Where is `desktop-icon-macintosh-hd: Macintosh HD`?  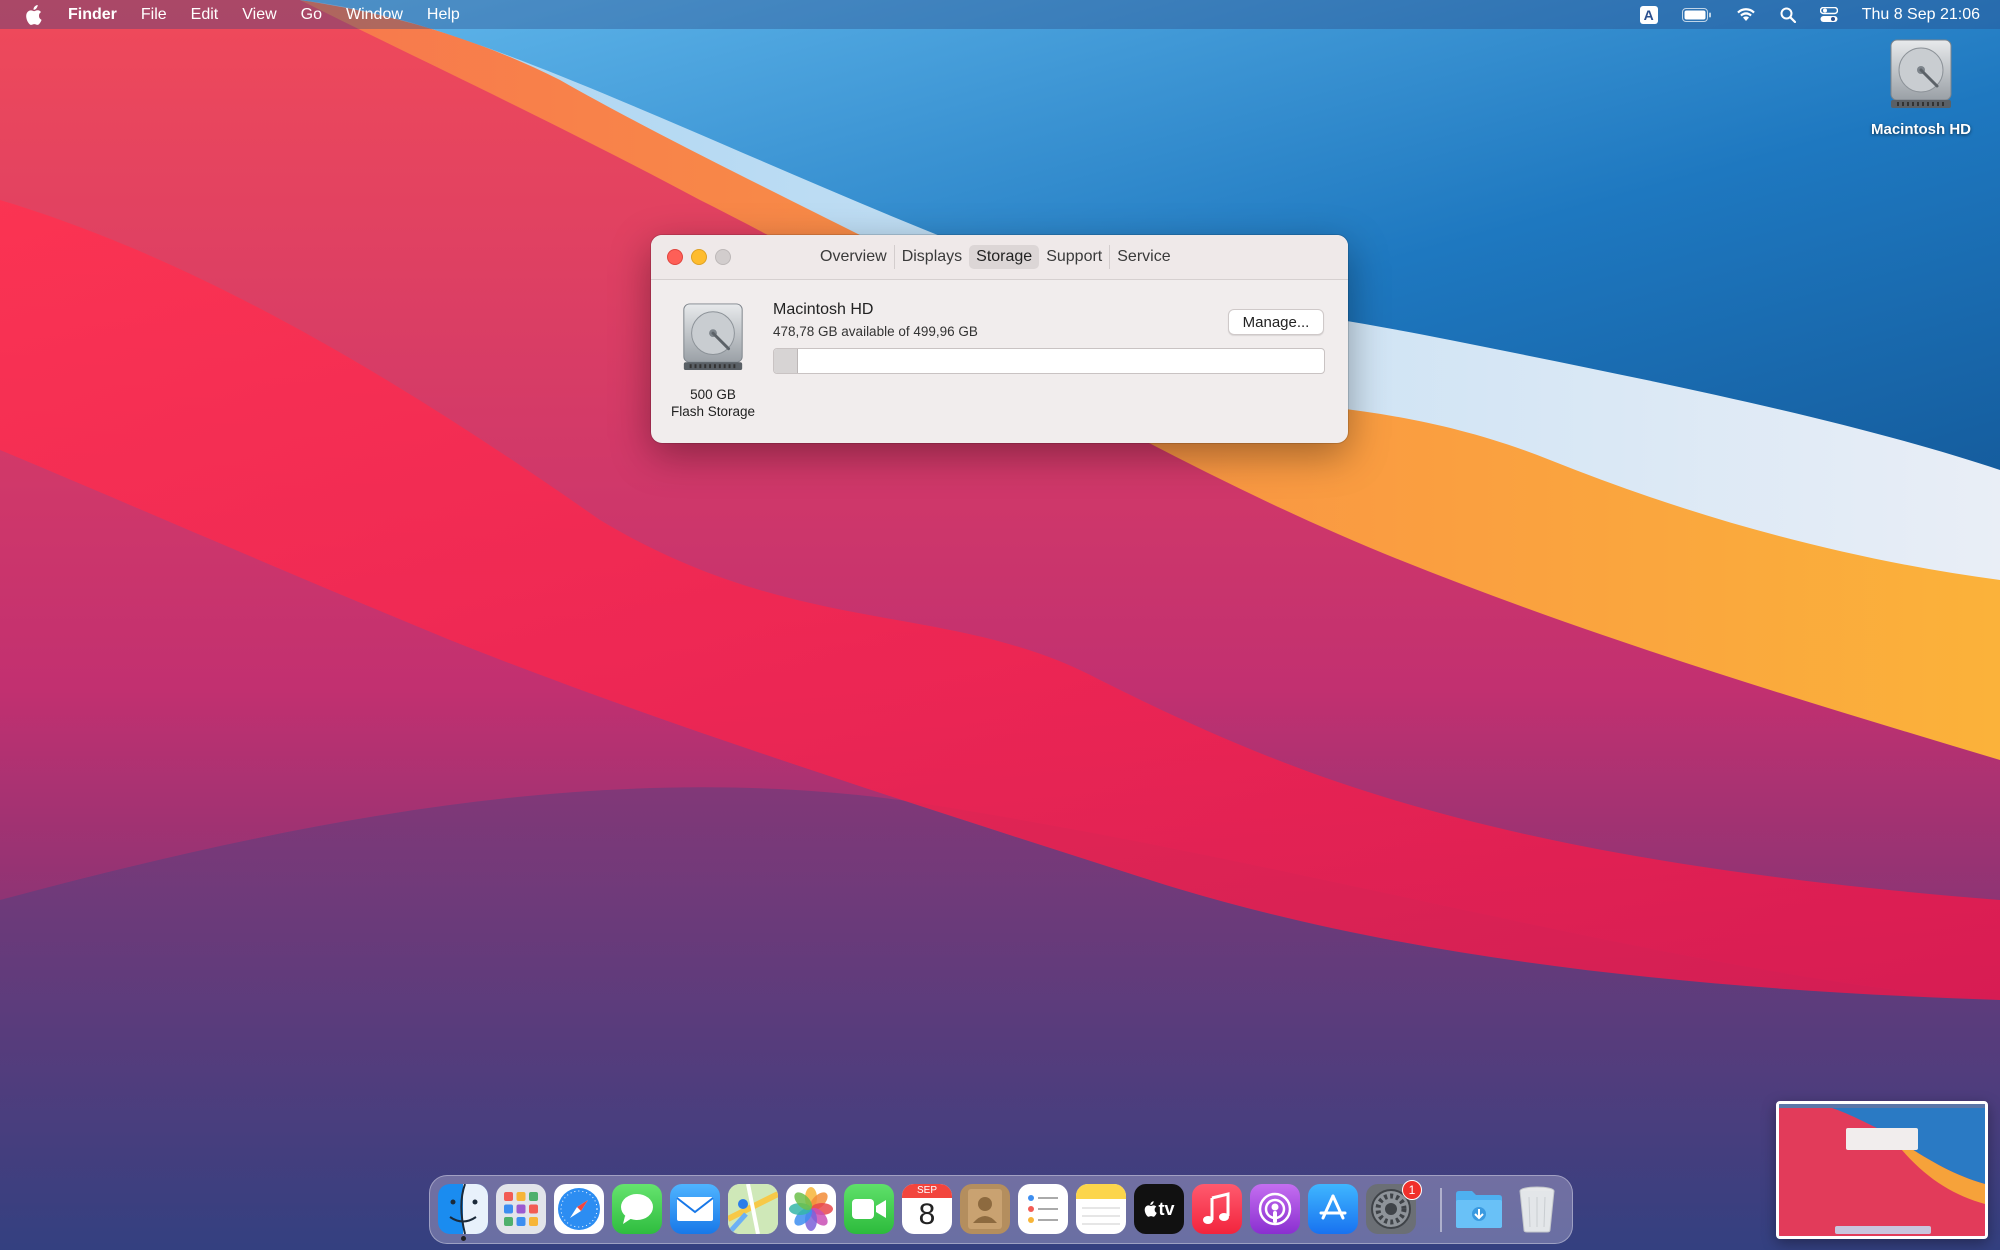
desktop-icon-macintosh-hd: Macintosh HD is located at coordinates (1921, 88).